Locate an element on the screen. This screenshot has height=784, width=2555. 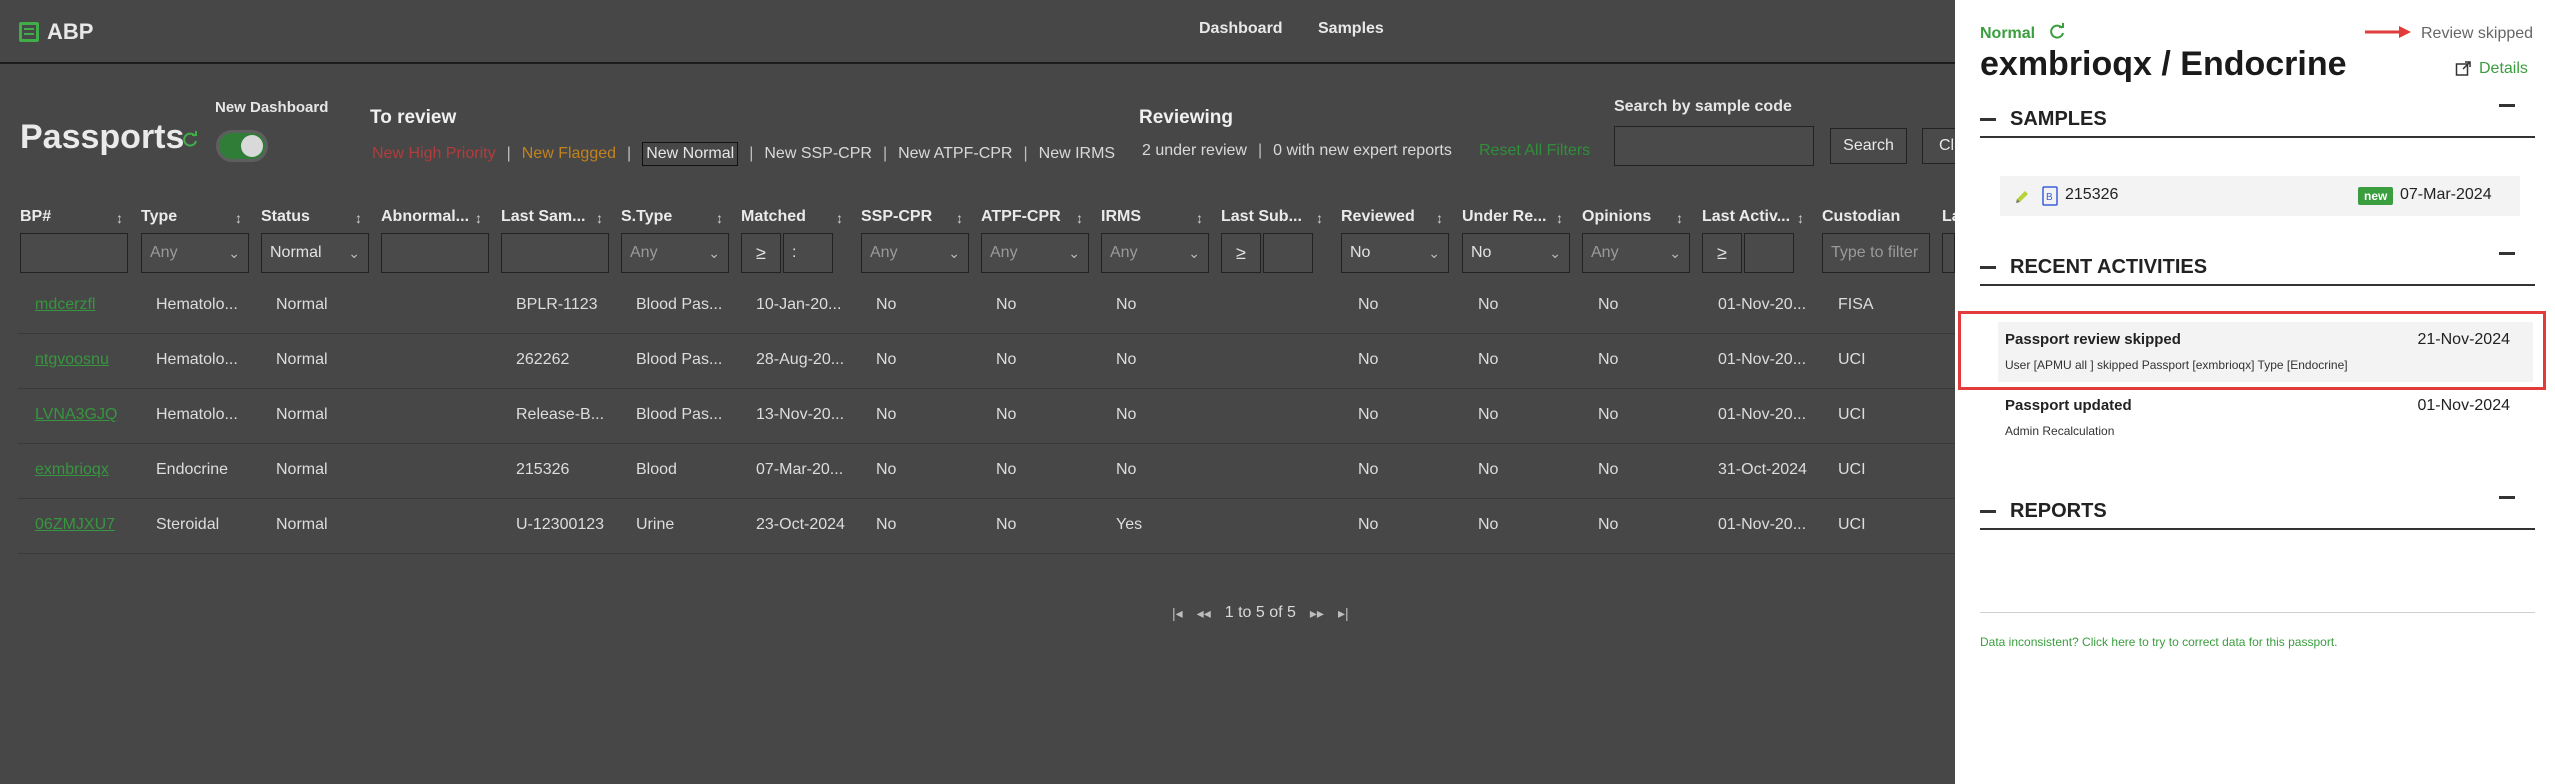
app-logo: ABP is located at coordinates (56, 32).